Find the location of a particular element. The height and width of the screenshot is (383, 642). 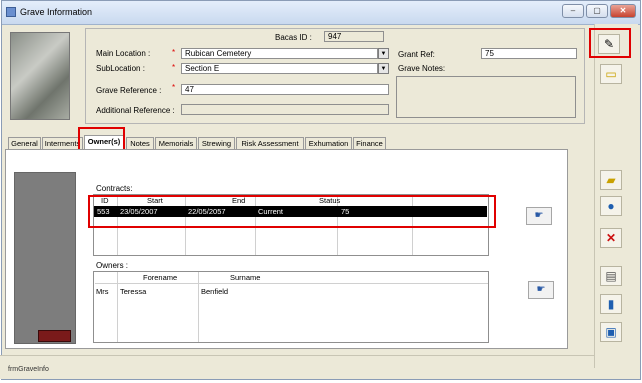

tab-strewing: Strewing is located at coordinates (216, 143).